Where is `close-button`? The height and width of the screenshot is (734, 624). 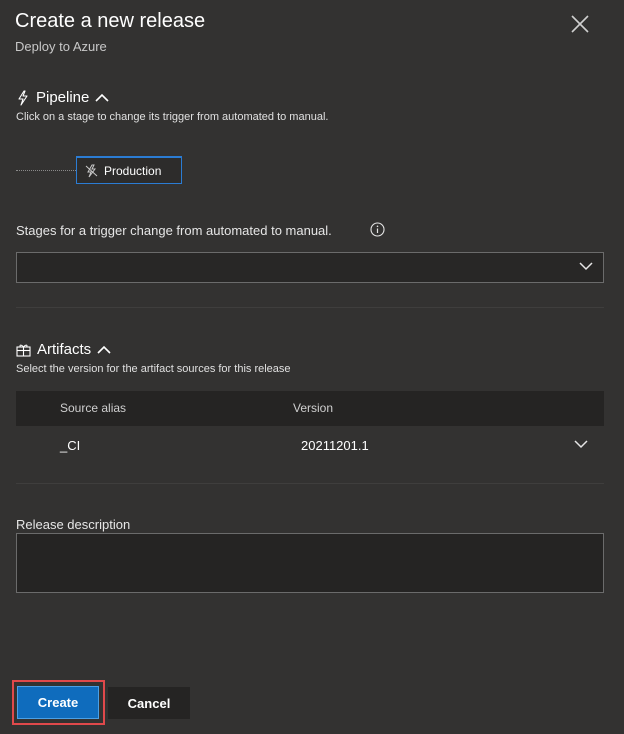 close-button is located at coordinates (580, 24).